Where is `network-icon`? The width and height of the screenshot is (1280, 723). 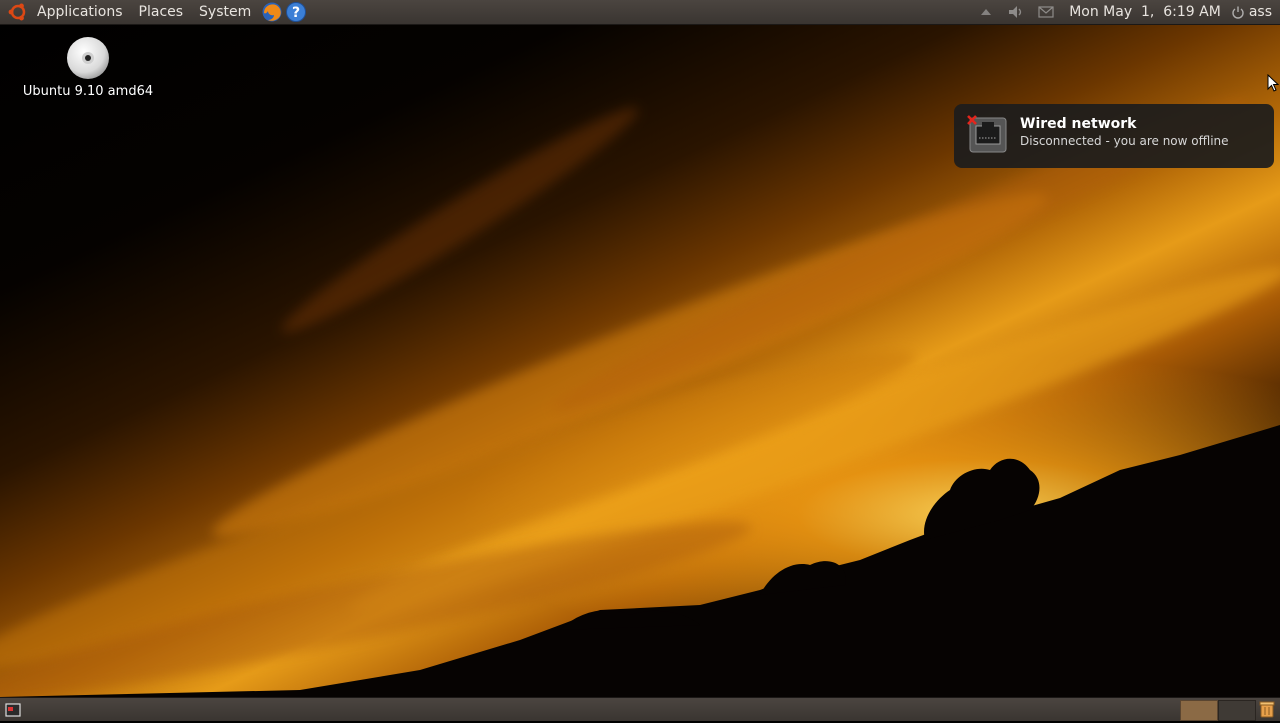
network-icon is located at coordinates (986, 12).